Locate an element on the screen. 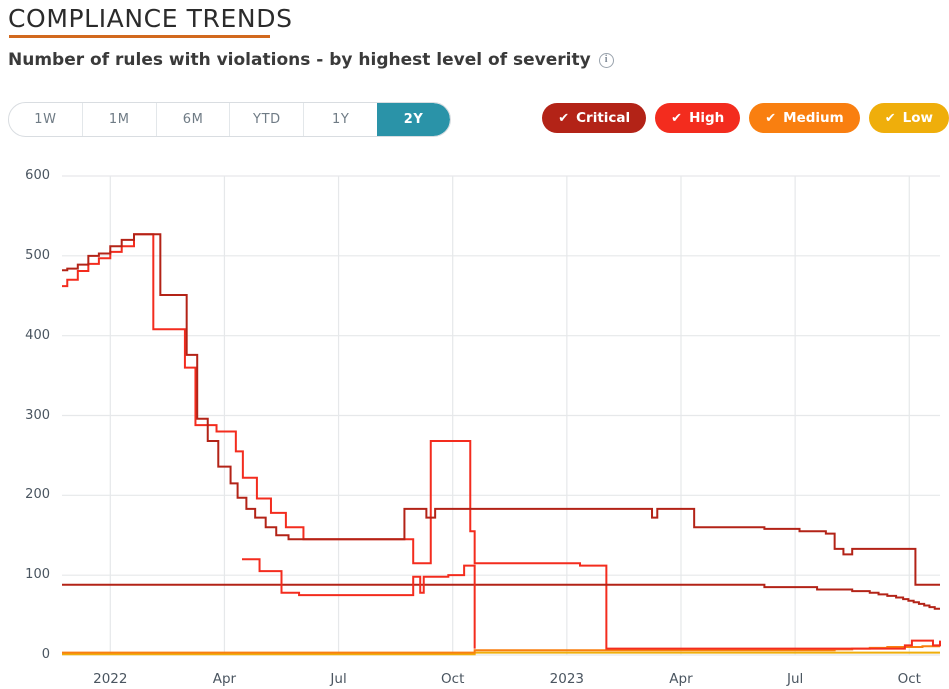  range-button-1w: 1W is located at coordinates (45, 119).